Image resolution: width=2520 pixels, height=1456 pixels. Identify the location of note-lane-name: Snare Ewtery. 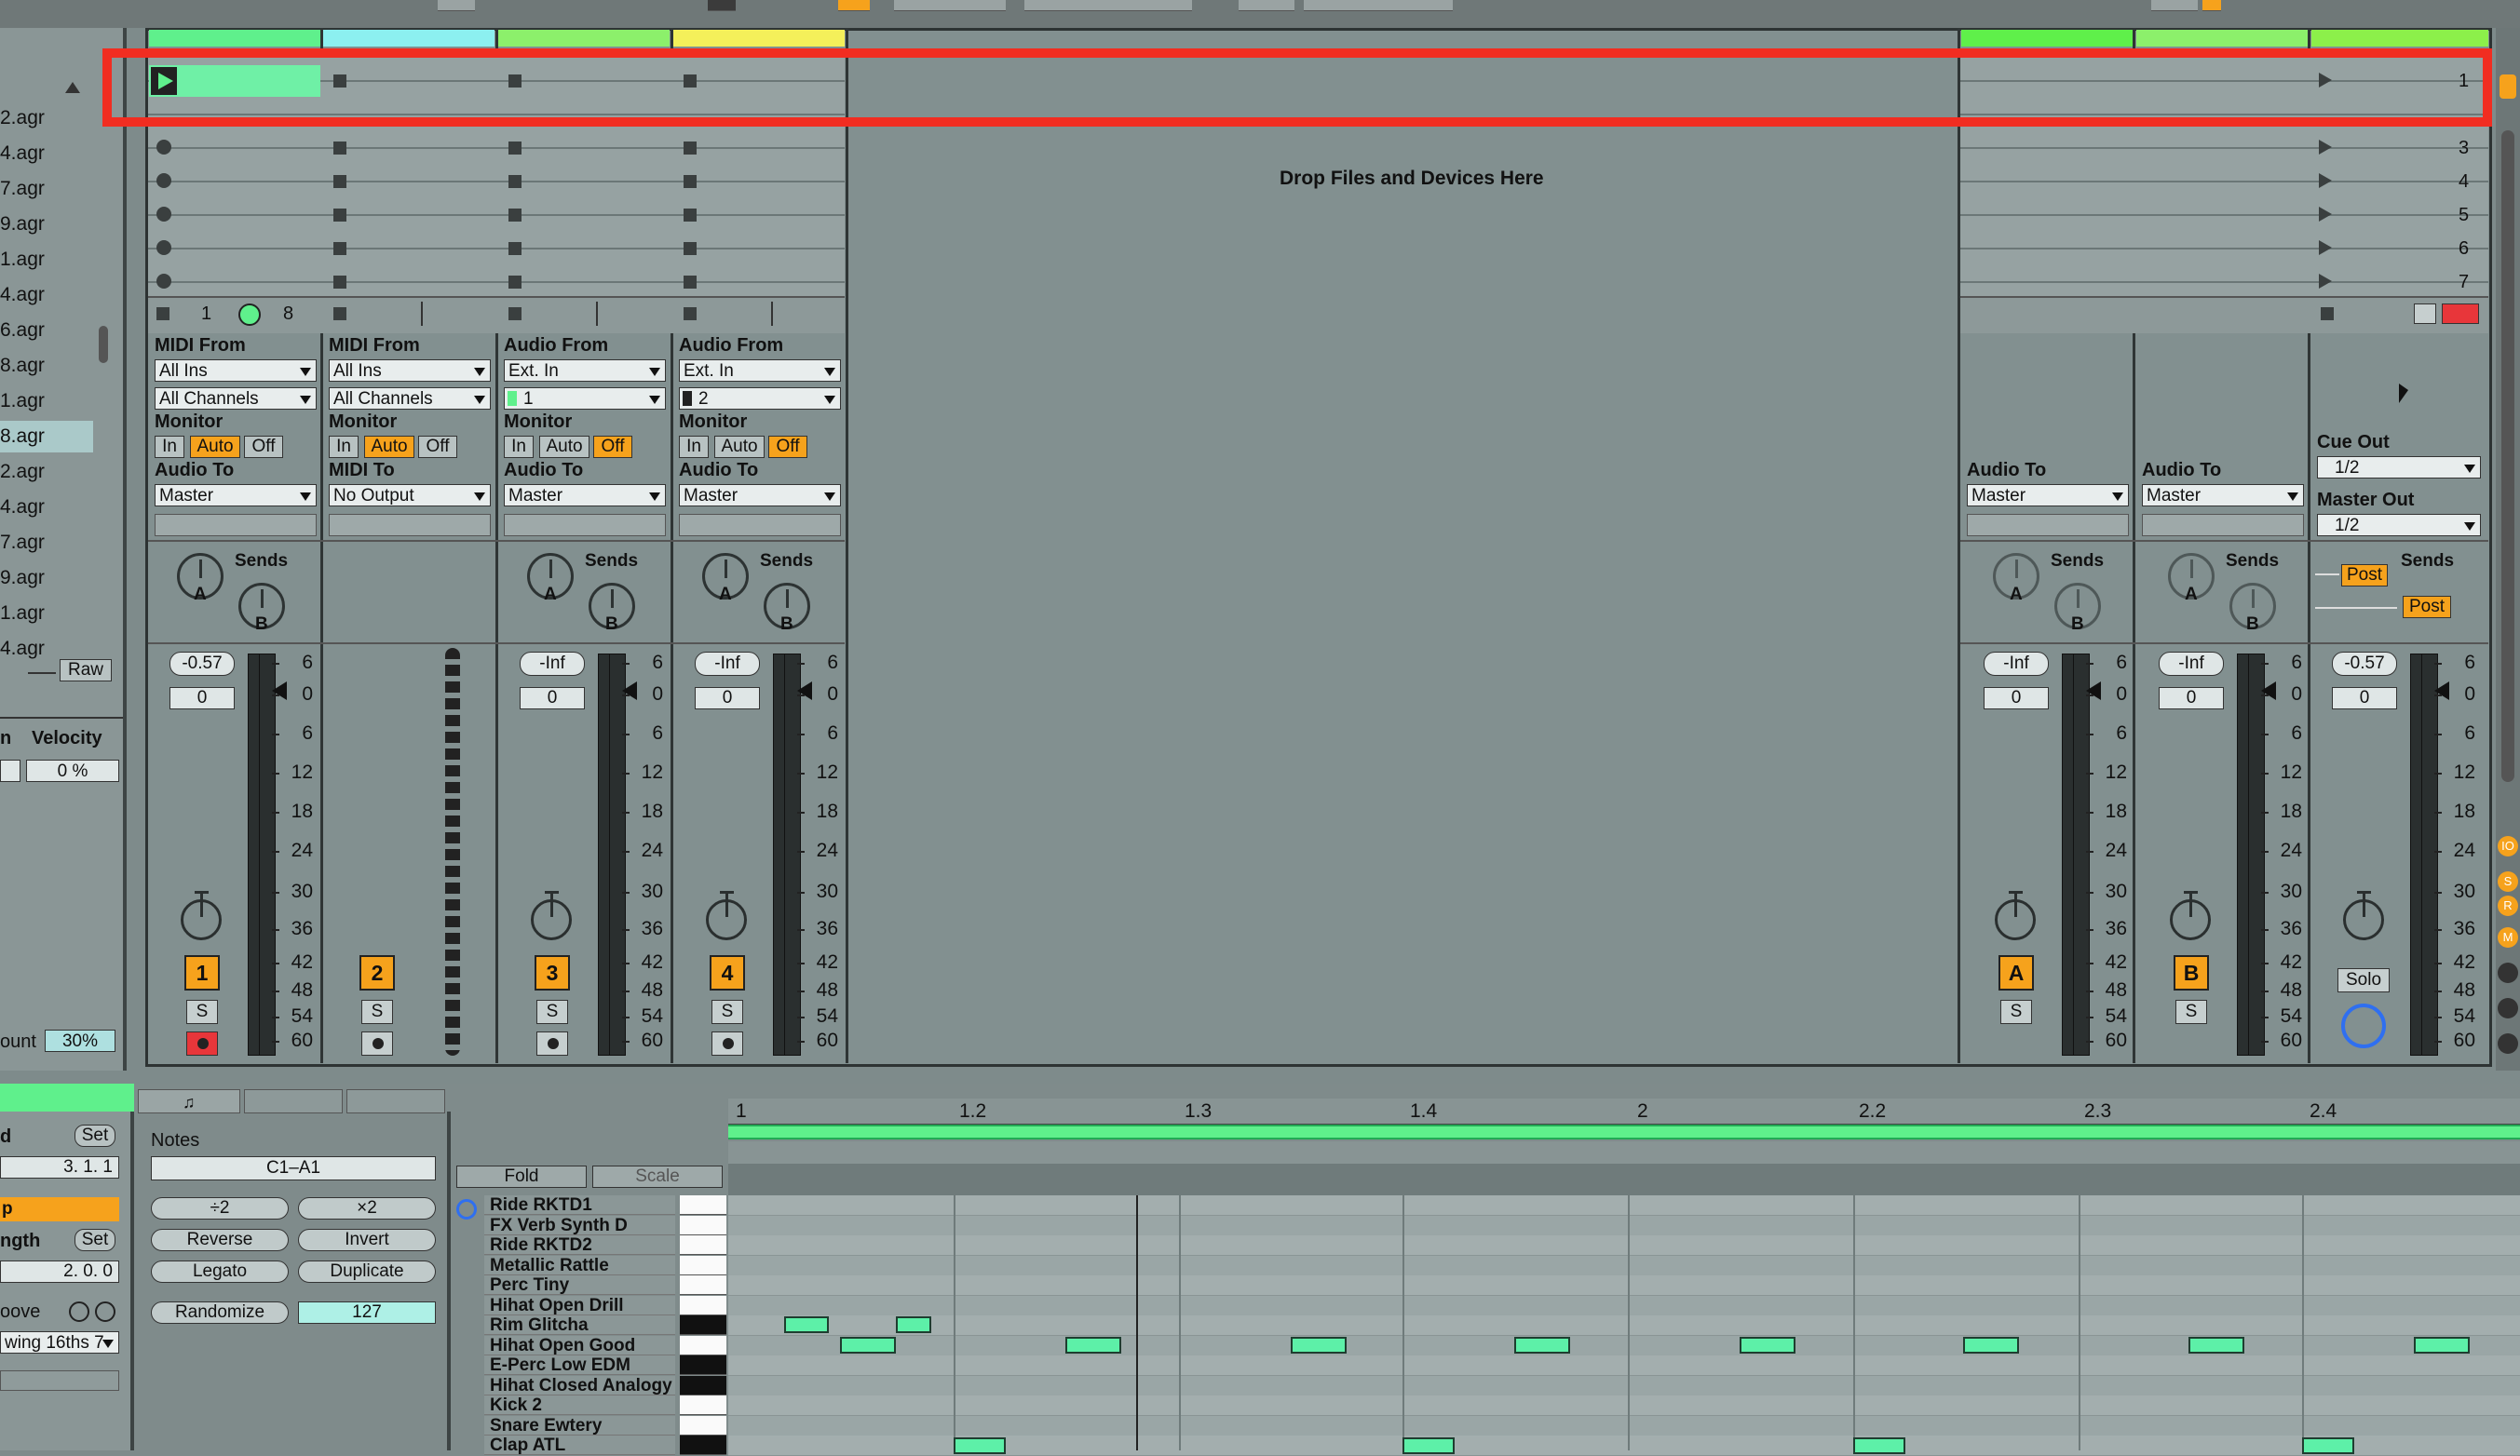
(579, 1426).